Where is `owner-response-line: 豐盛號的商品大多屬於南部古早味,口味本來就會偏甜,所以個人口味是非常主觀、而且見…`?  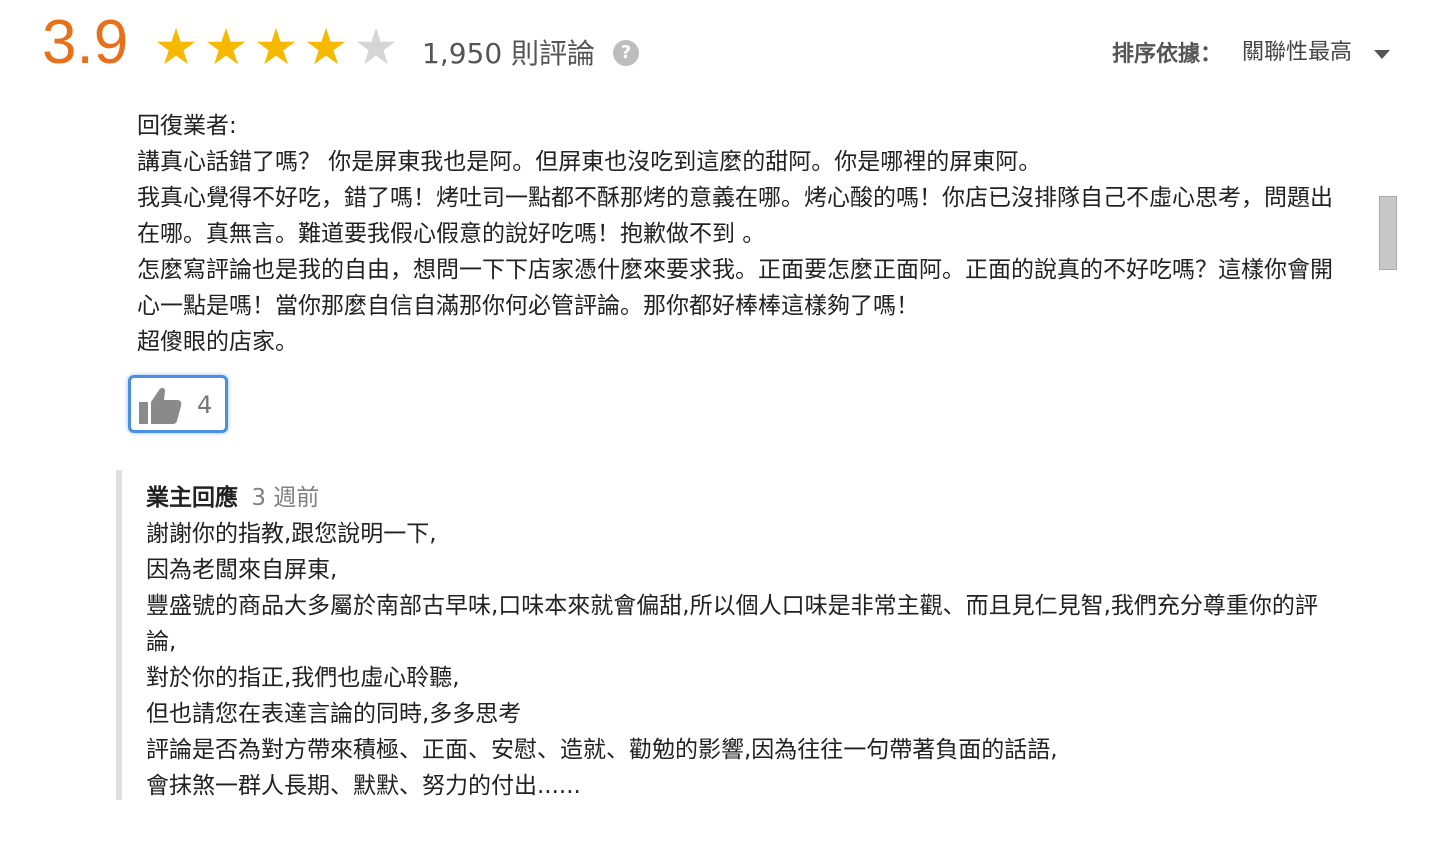
owner-response-line: 豐盛號的商品大多屬於南部古早味,口味本來就會偏甜,所以個人口味是非常主觀、而且見… is located at coordinates (732, 624).